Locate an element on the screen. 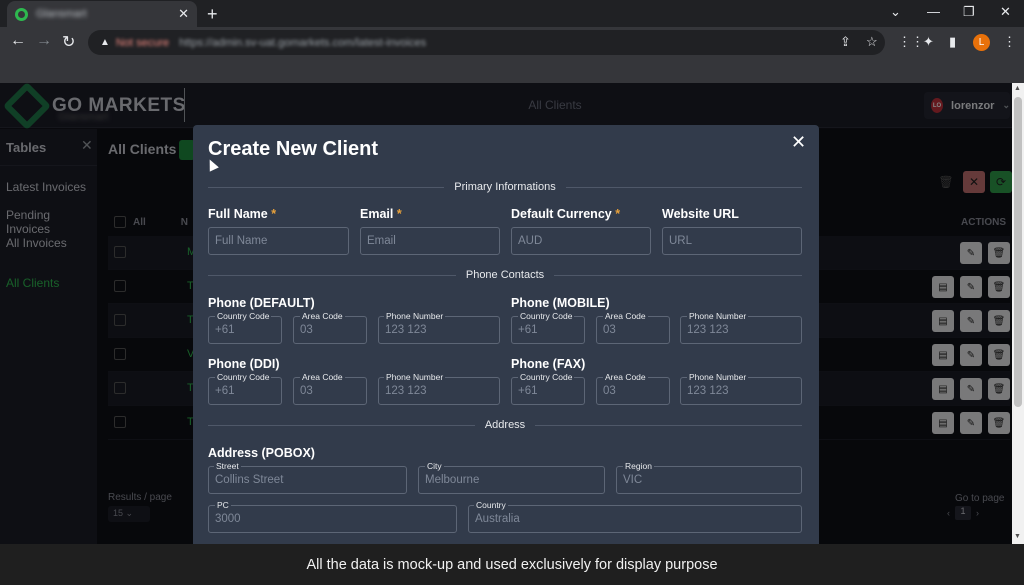 This screenshot has width=1024, height=585. extensions-icon: ✦ is located at coordinates (928, 42).